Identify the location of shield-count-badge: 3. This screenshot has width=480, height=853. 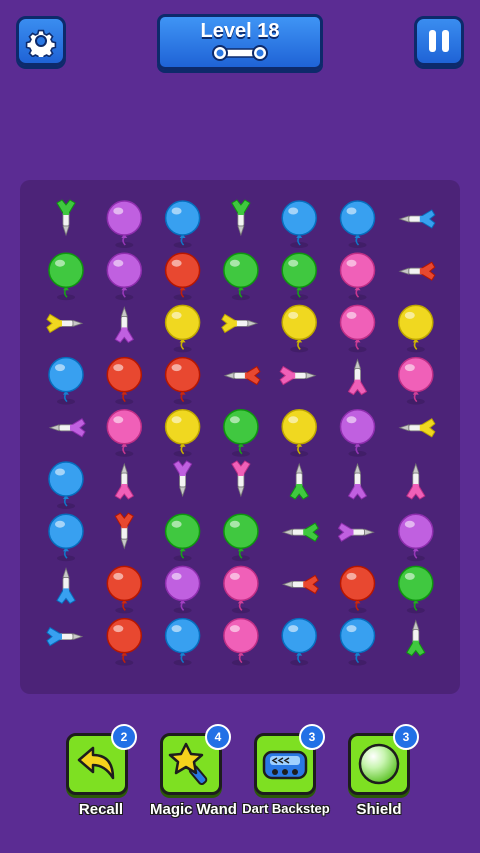
(406, 737).